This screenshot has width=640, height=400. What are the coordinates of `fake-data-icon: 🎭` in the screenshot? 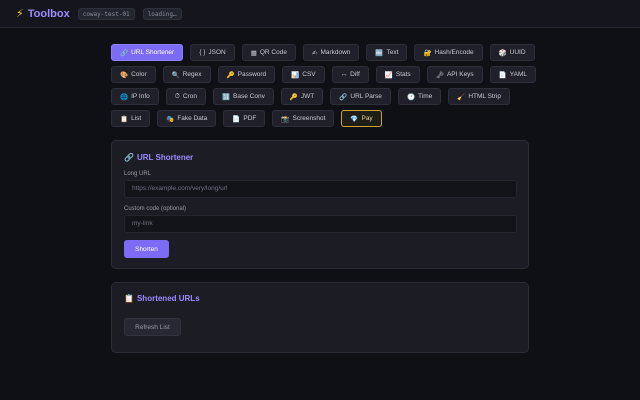 It's located at (170, 119).